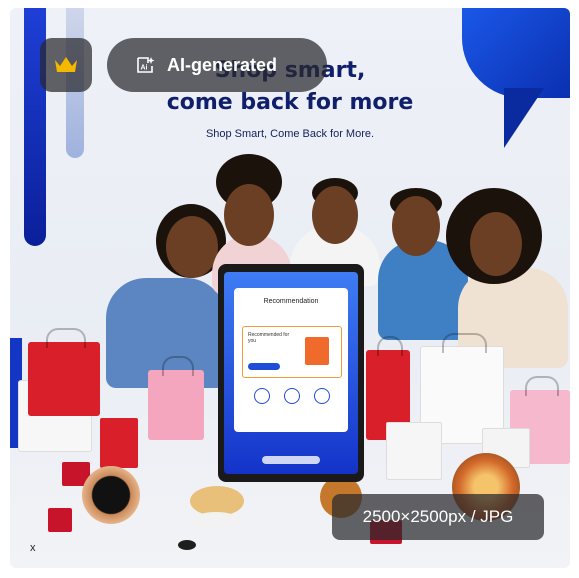 The height and width of the screenshot is (578, 579). I want to click on ai-generated-badge: Ai AI-generated, so click(217, 65).